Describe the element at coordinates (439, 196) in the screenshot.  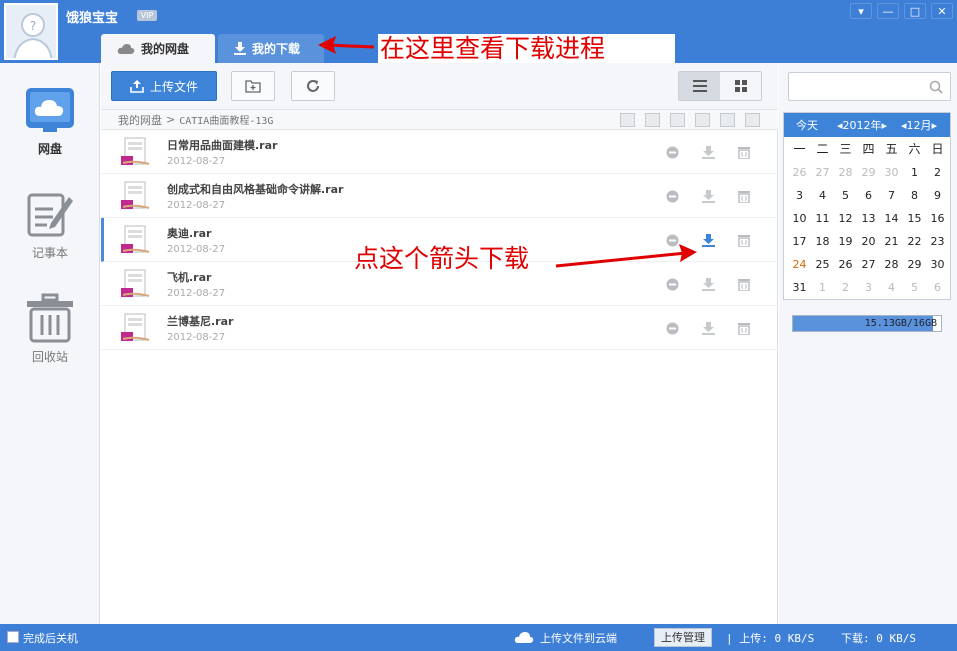
I see `list-item: 创成式和自由风格基础命令讲解.rar 2012-08-27` at that location.